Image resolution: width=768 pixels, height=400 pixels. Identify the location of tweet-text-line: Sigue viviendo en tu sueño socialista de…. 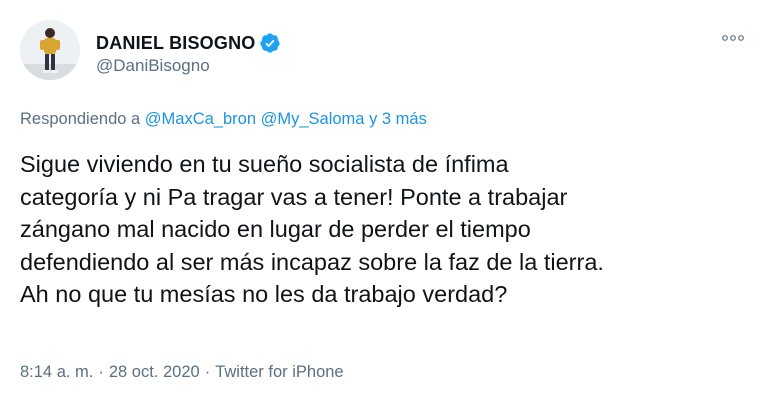
(264, 164).